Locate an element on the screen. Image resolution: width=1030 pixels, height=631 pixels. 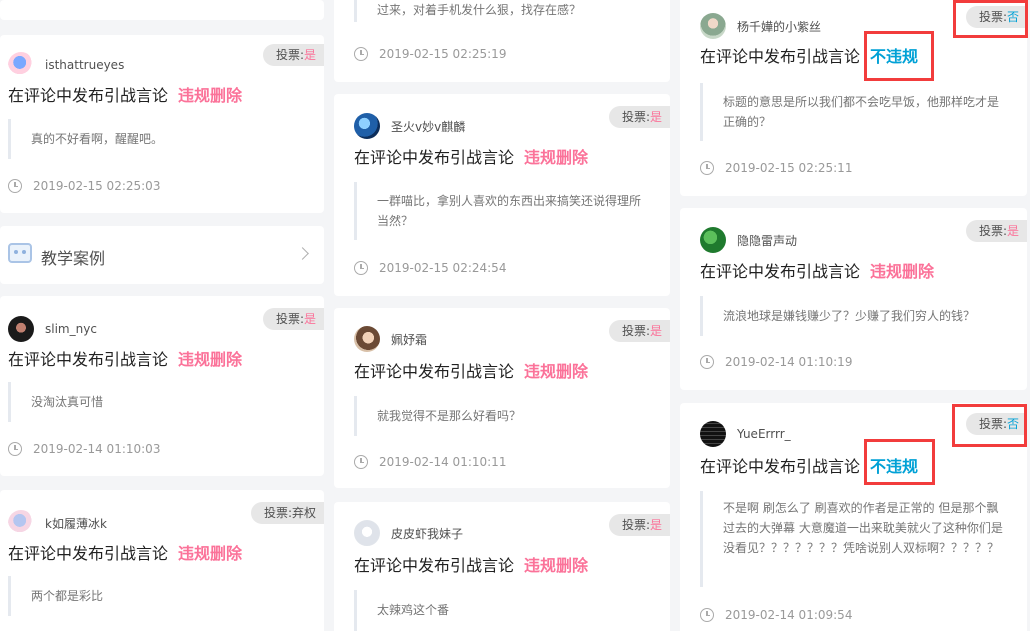
username: 皮皮虾我妹子 is located at coordinates (427, 533).